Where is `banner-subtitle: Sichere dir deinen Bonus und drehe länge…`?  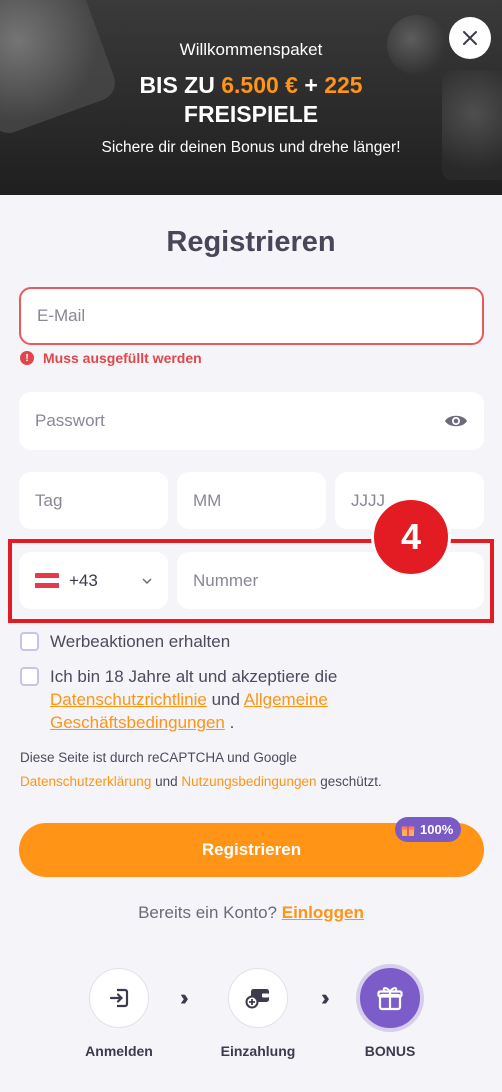
banner-subtitle: Sichere dir deinen Bonus und drehe länge… is located at coordinates (251, 147).